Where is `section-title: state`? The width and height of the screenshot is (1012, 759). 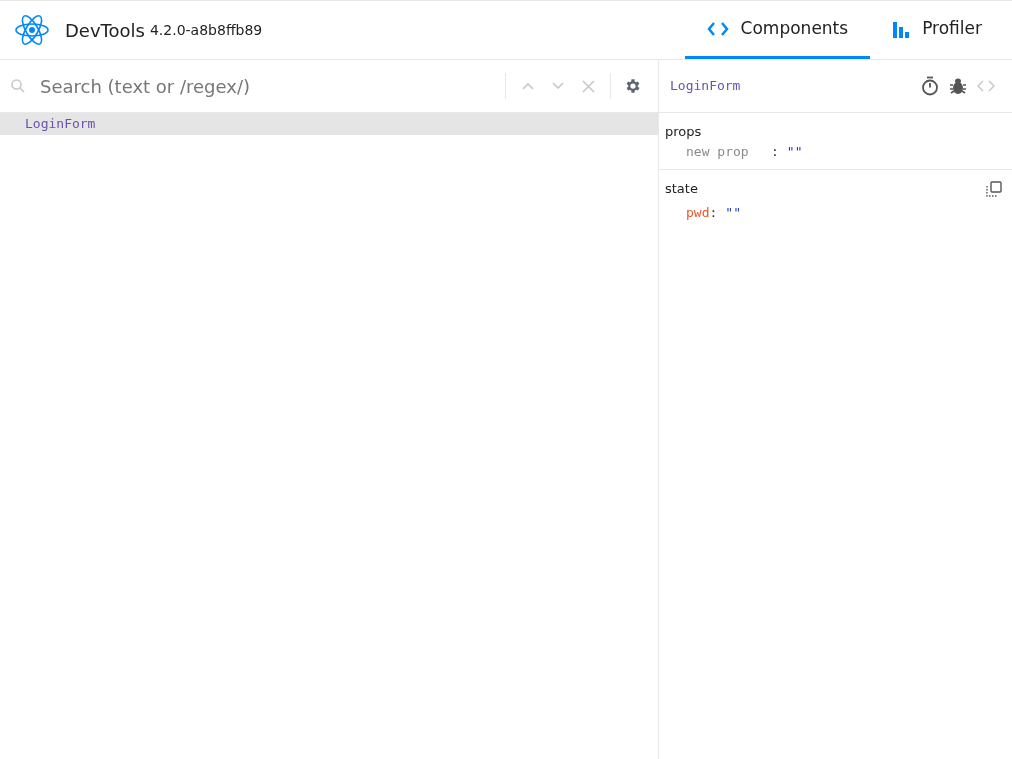
section-title: state is located at coordinates (681, 189).